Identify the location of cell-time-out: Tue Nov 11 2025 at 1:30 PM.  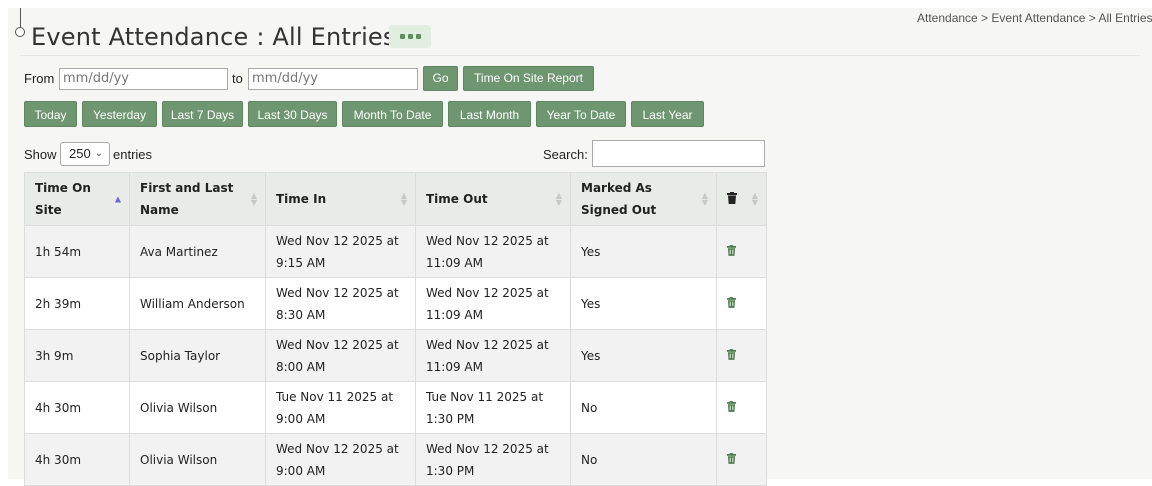
(493, 407).